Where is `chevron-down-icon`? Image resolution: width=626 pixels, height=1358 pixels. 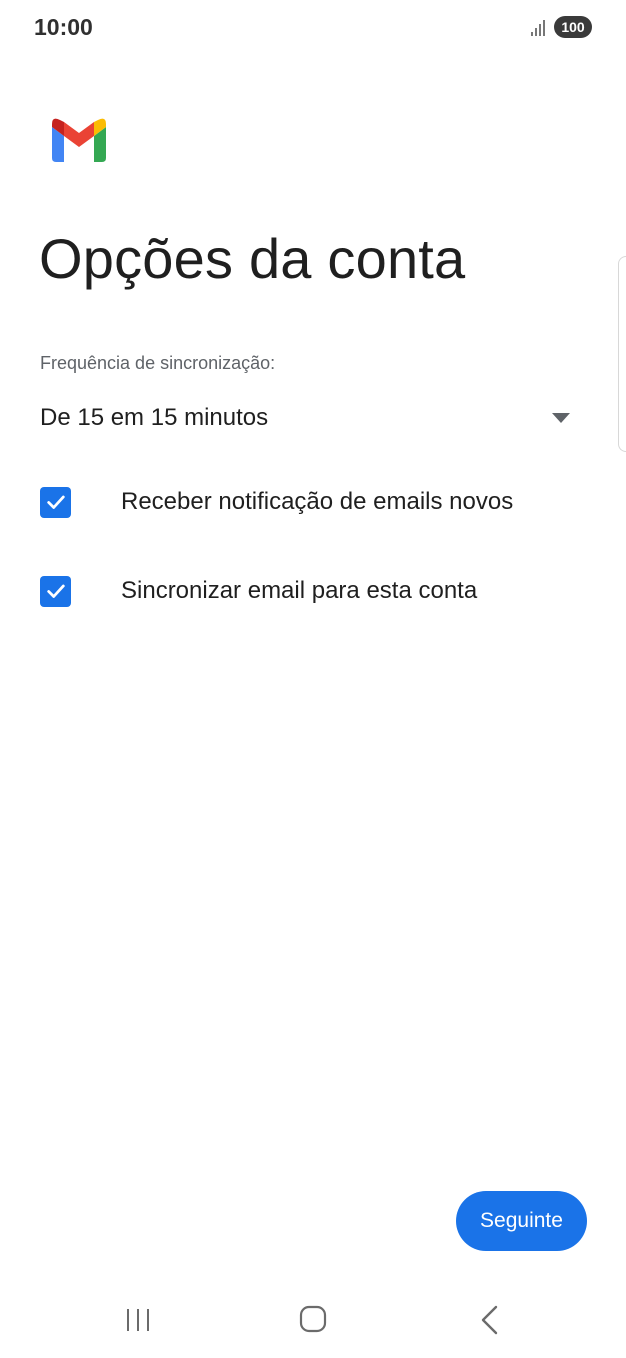
chevron-down-icon is located at coordinates (561, 418).